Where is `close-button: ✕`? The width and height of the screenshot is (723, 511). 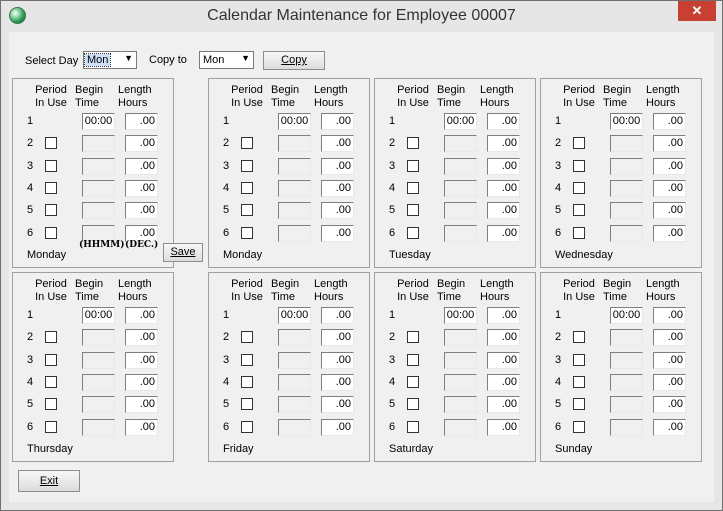
close-button: ✕ is located at coordinates (697, 11).